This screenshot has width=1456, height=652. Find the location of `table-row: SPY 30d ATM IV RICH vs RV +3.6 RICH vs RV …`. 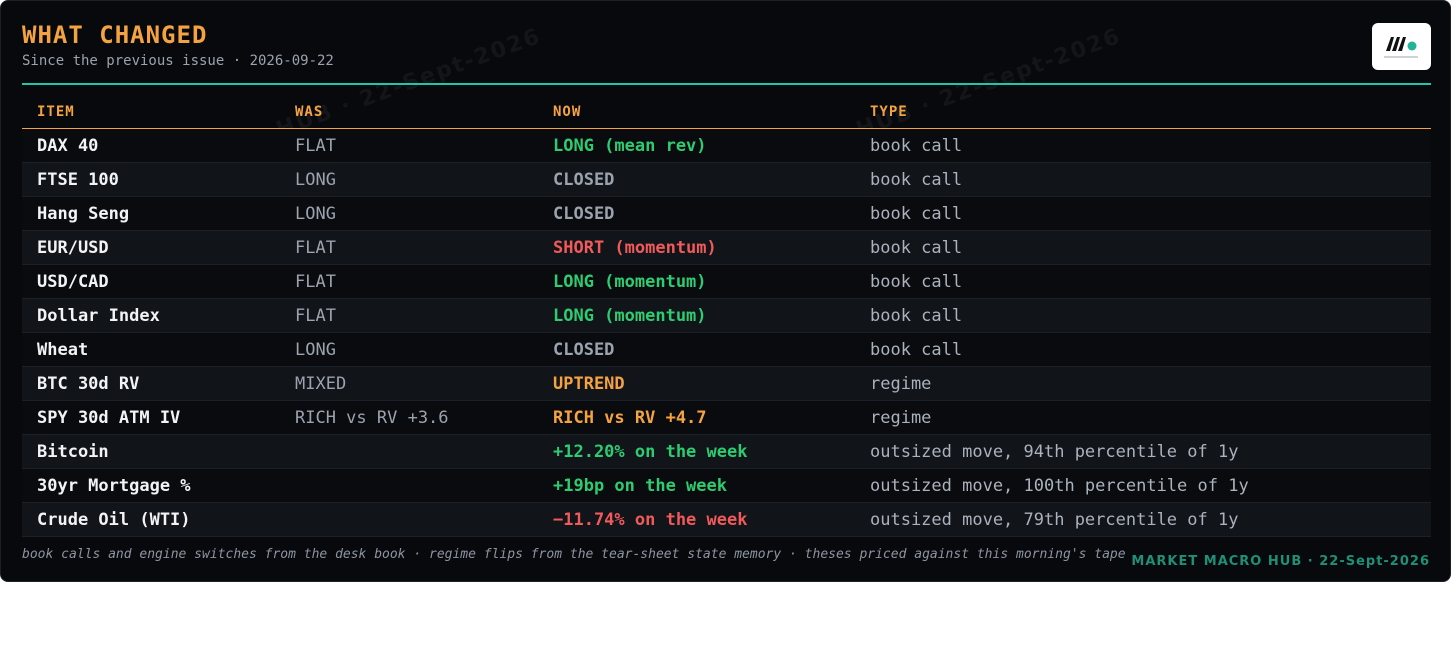

table-row: SPY 30d ATM IV RICH vs RV +3.6 RICH vs RV … is located at coordinates (726, 417).